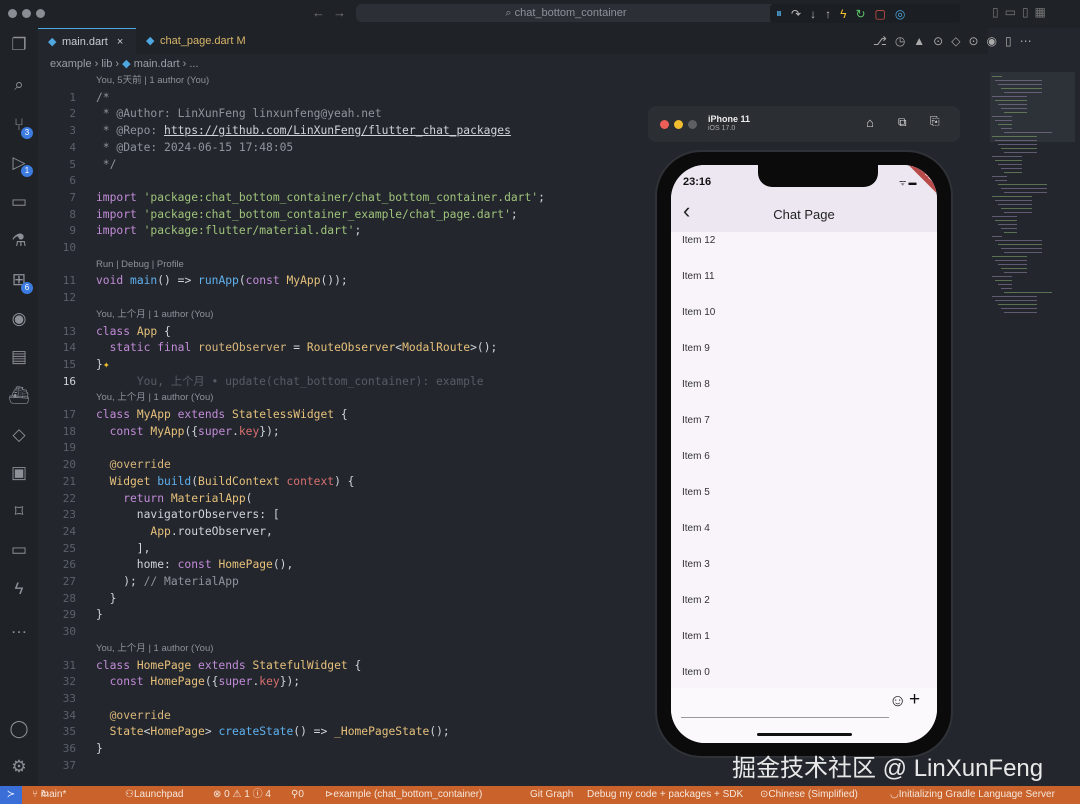  Describe the element at coordinates (222, 280) in the screenshot. I see `code-text: void main() => runApp(const MyApp());` at that location.